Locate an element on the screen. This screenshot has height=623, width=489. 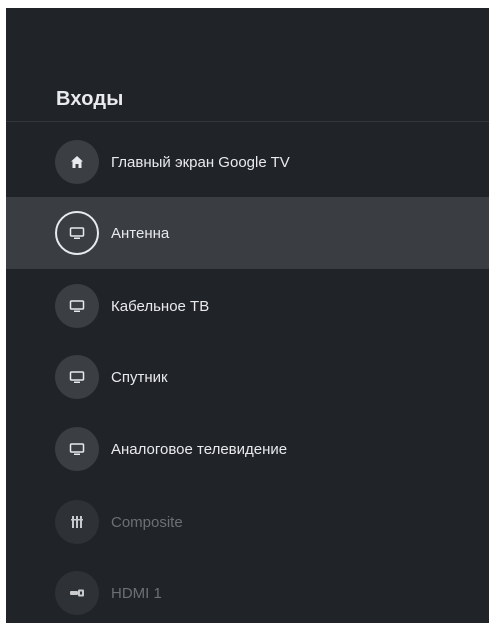
panel-title: Входы is located at coordinates (90, 99).